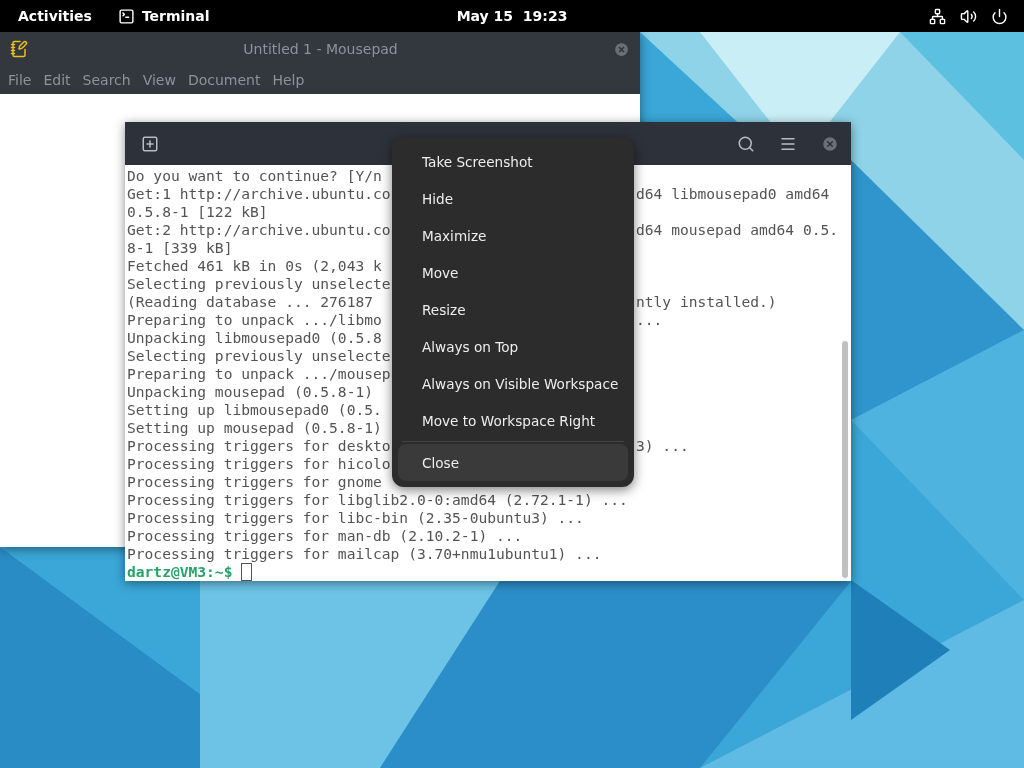 The image size is (1024, 768). What do you see at coordinates (159, 80) in the screenshot?
I see `menu-item: View` at bounding box center [159, 80].